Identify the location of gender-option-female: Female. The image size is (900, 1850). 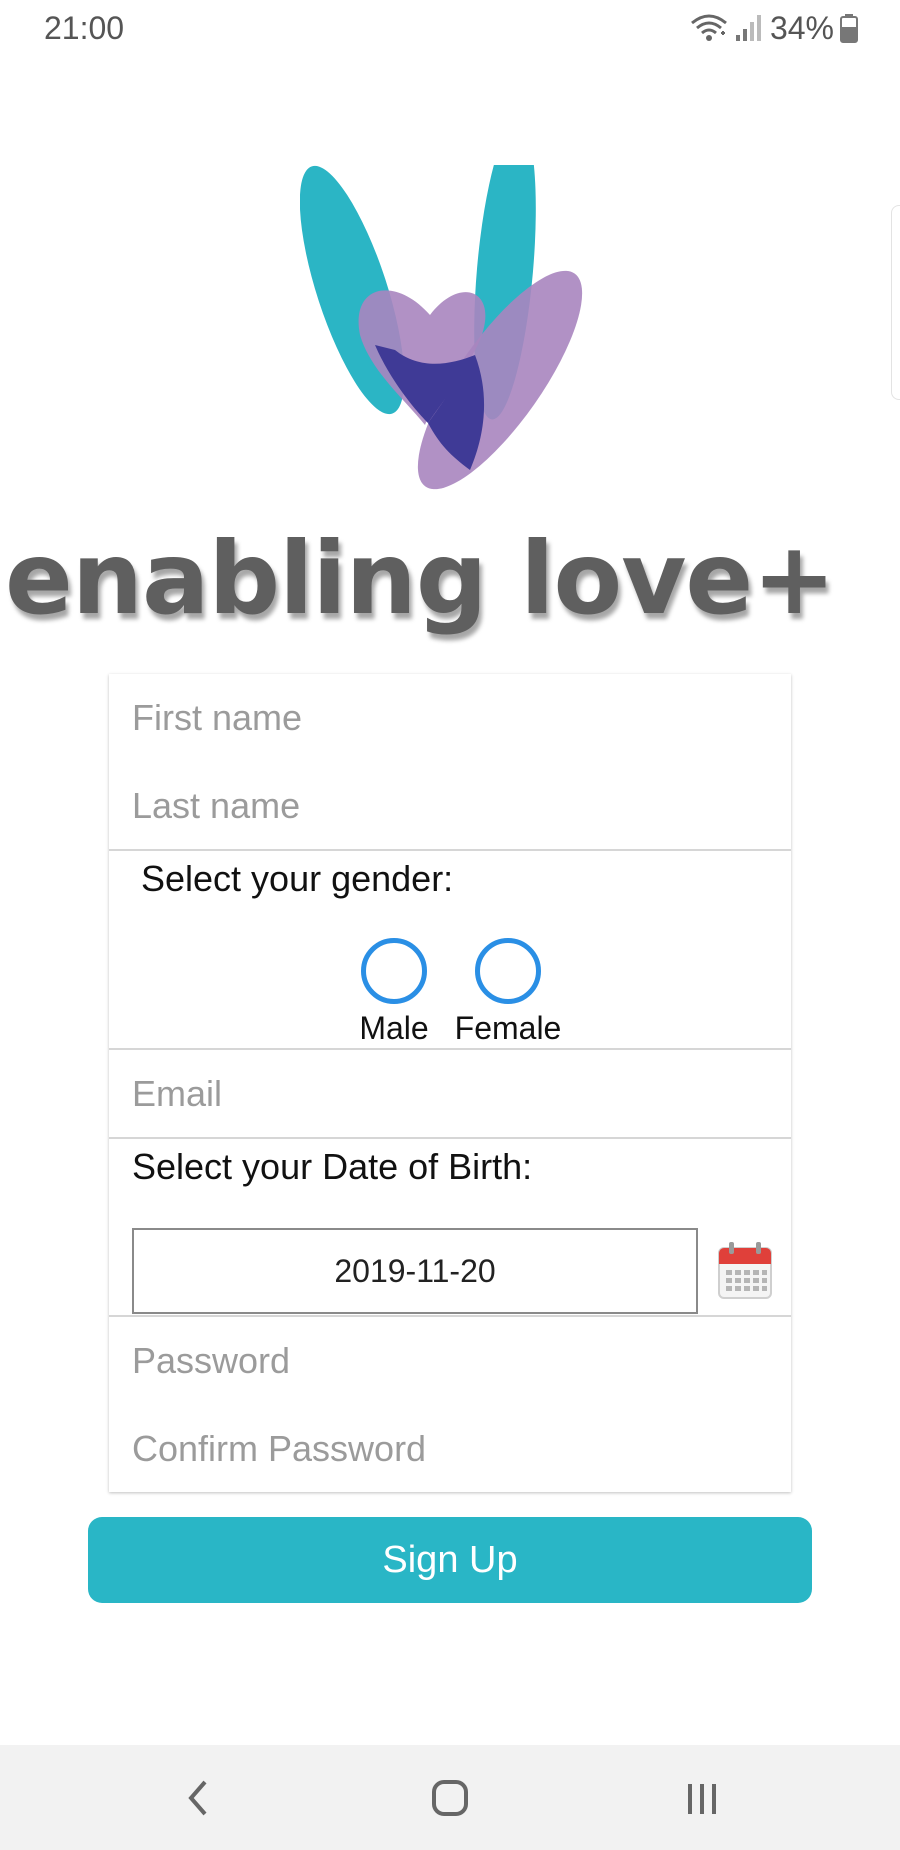
(508, 992).